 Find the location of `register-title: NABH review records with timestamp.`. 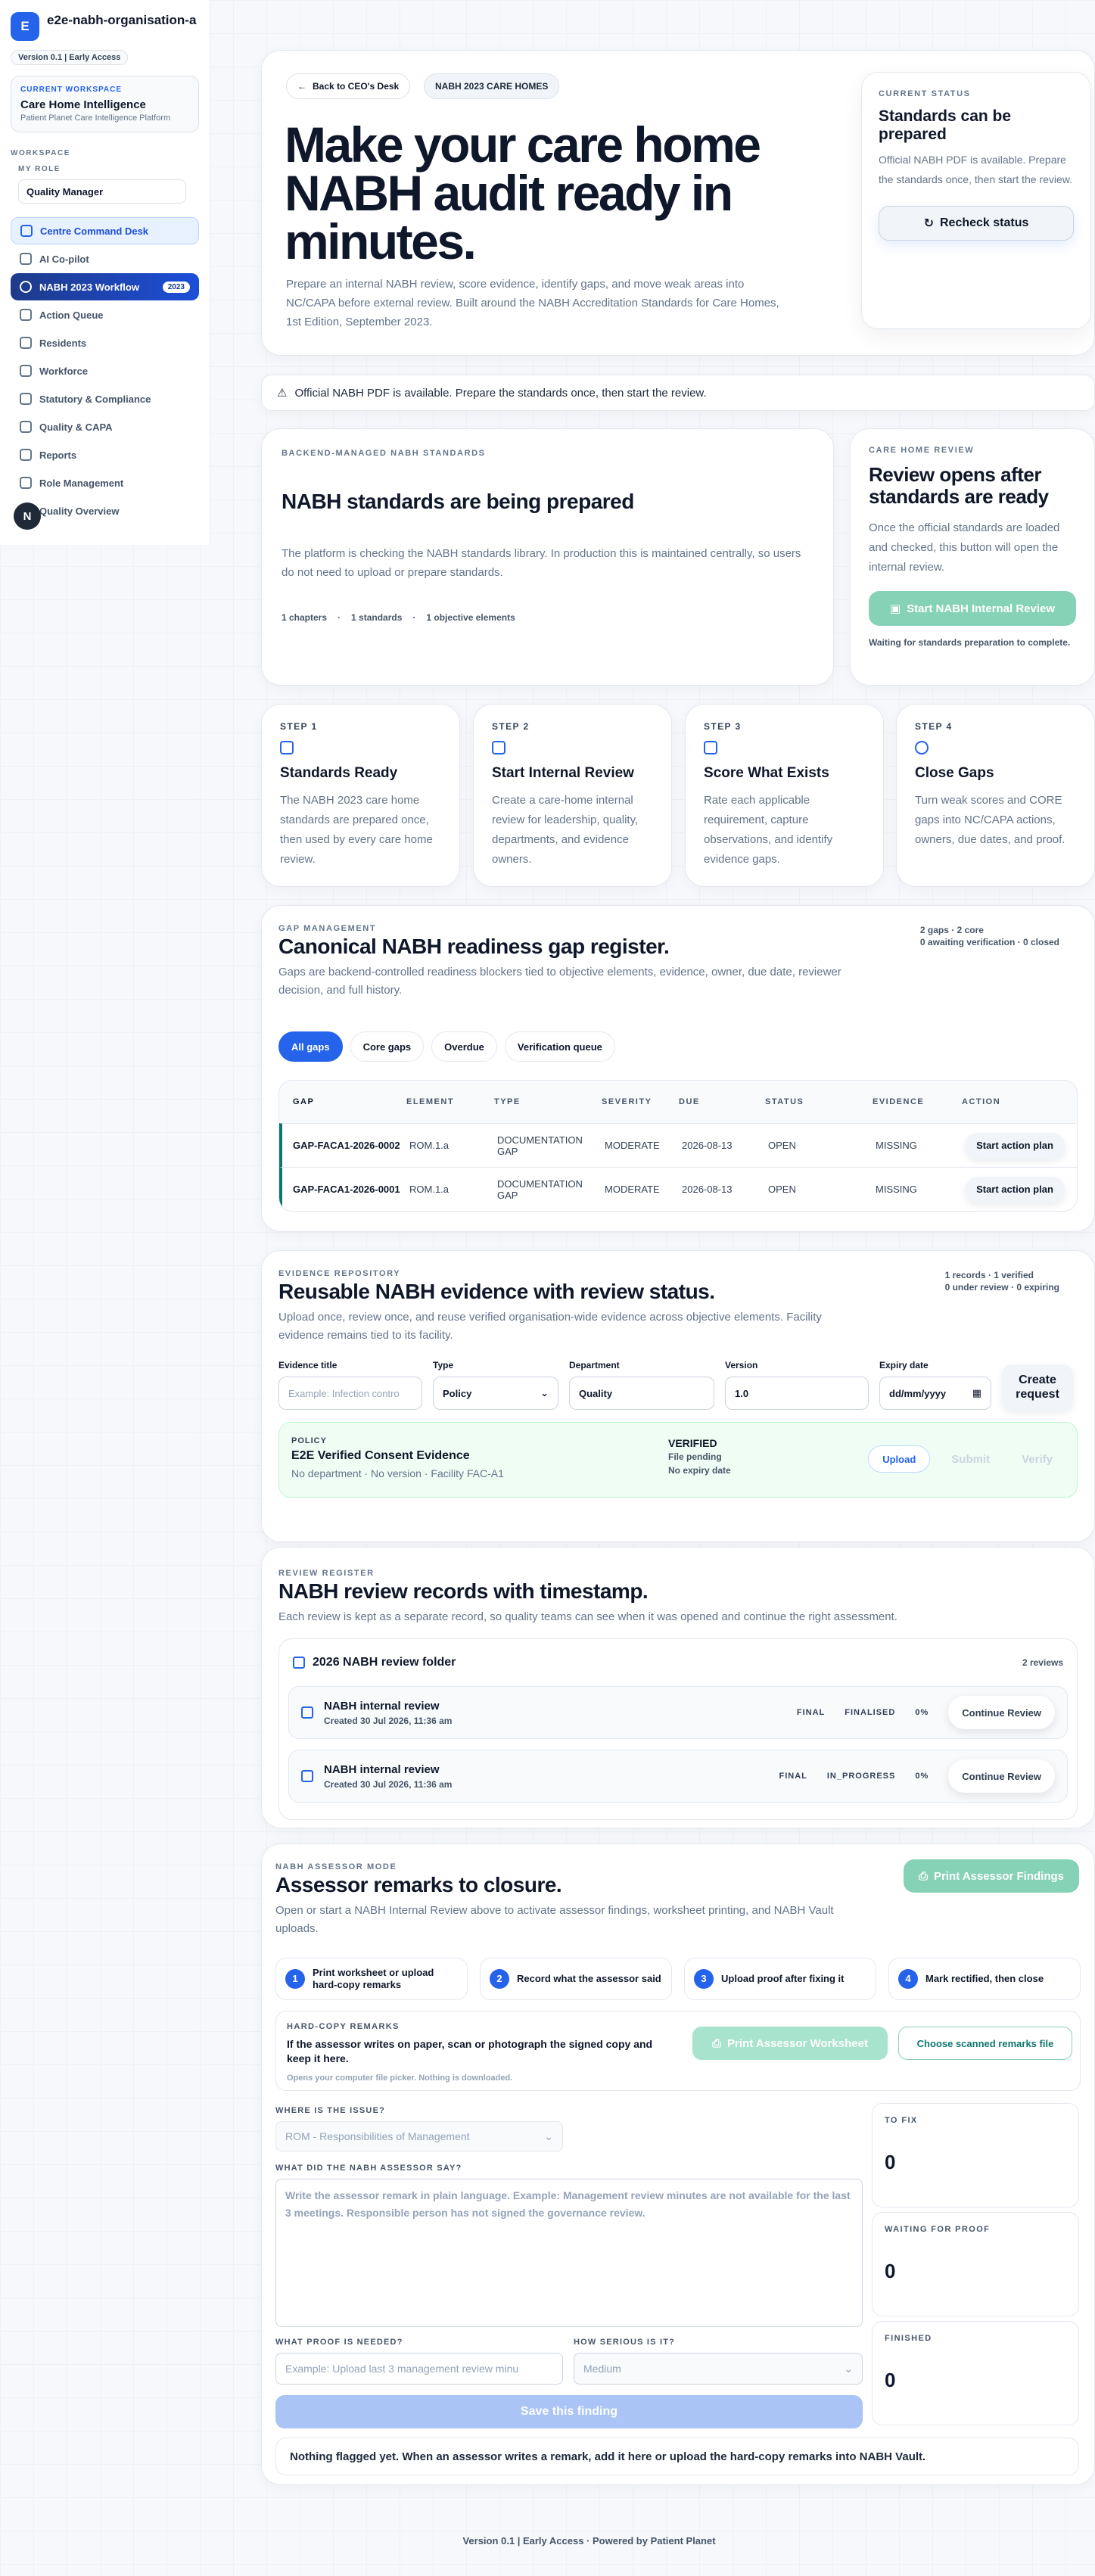

register-title: NABH review records with timestamp. is located at coordinates (463, 1591).